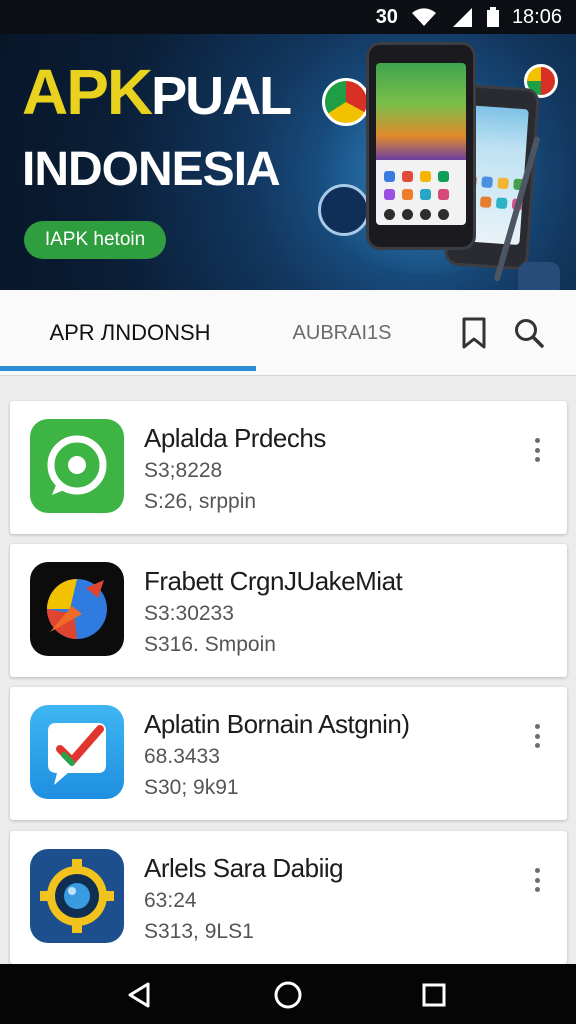 The width and height of the screenshot is (576, 1024). What do you see at coordinates (424, 17) in the screenshot?
I see `wifi-icon` at bounding box center [424, 17].